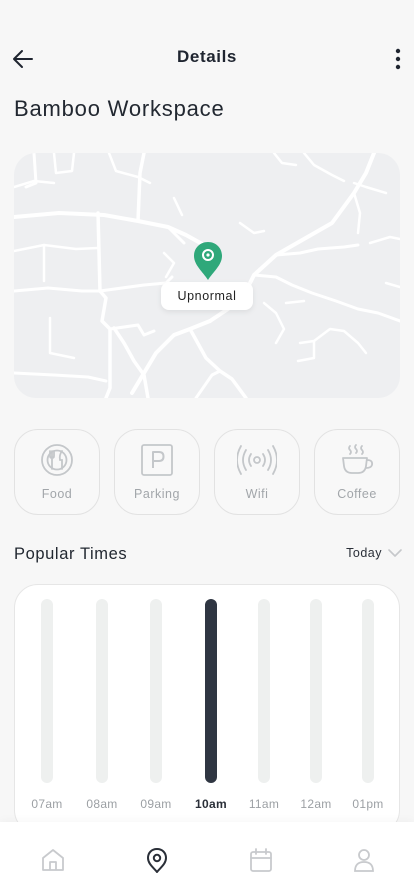 The image size is (414, 896). I want to click on map-marker-label: Upnormal, so click(207, 296).